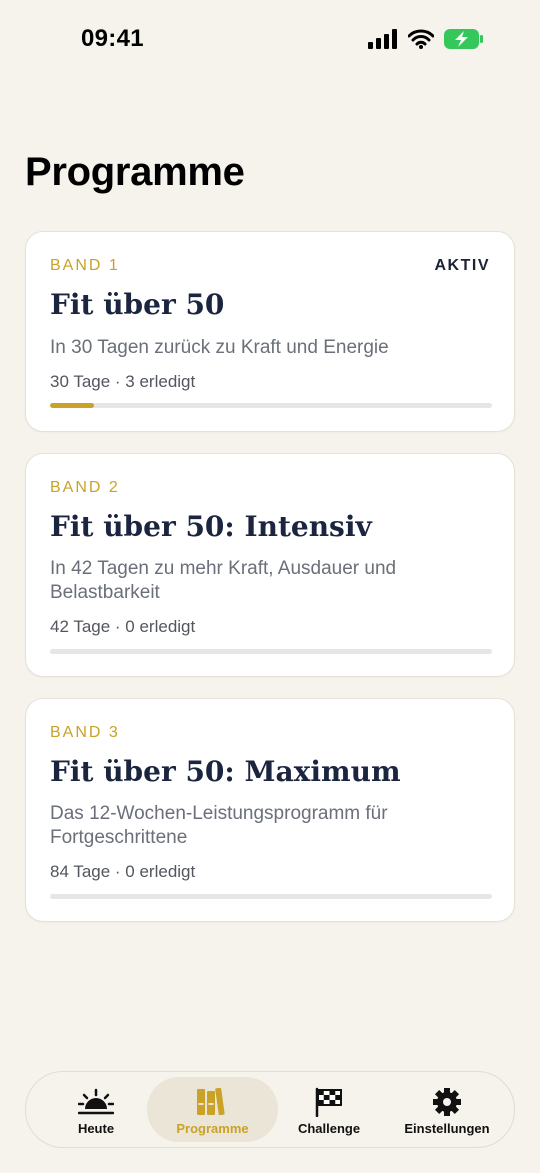  I want to click on active-badge: AKTIV, so click(462, 265).